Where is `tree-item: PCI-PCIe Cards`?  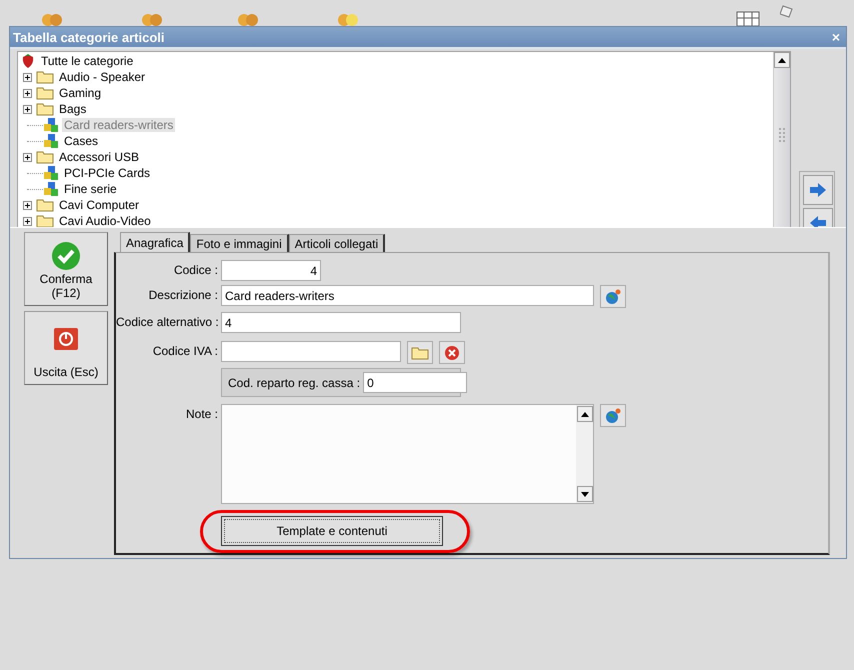
tree-item: PCI-PCIe Cards is located at coordinates (107, 173).